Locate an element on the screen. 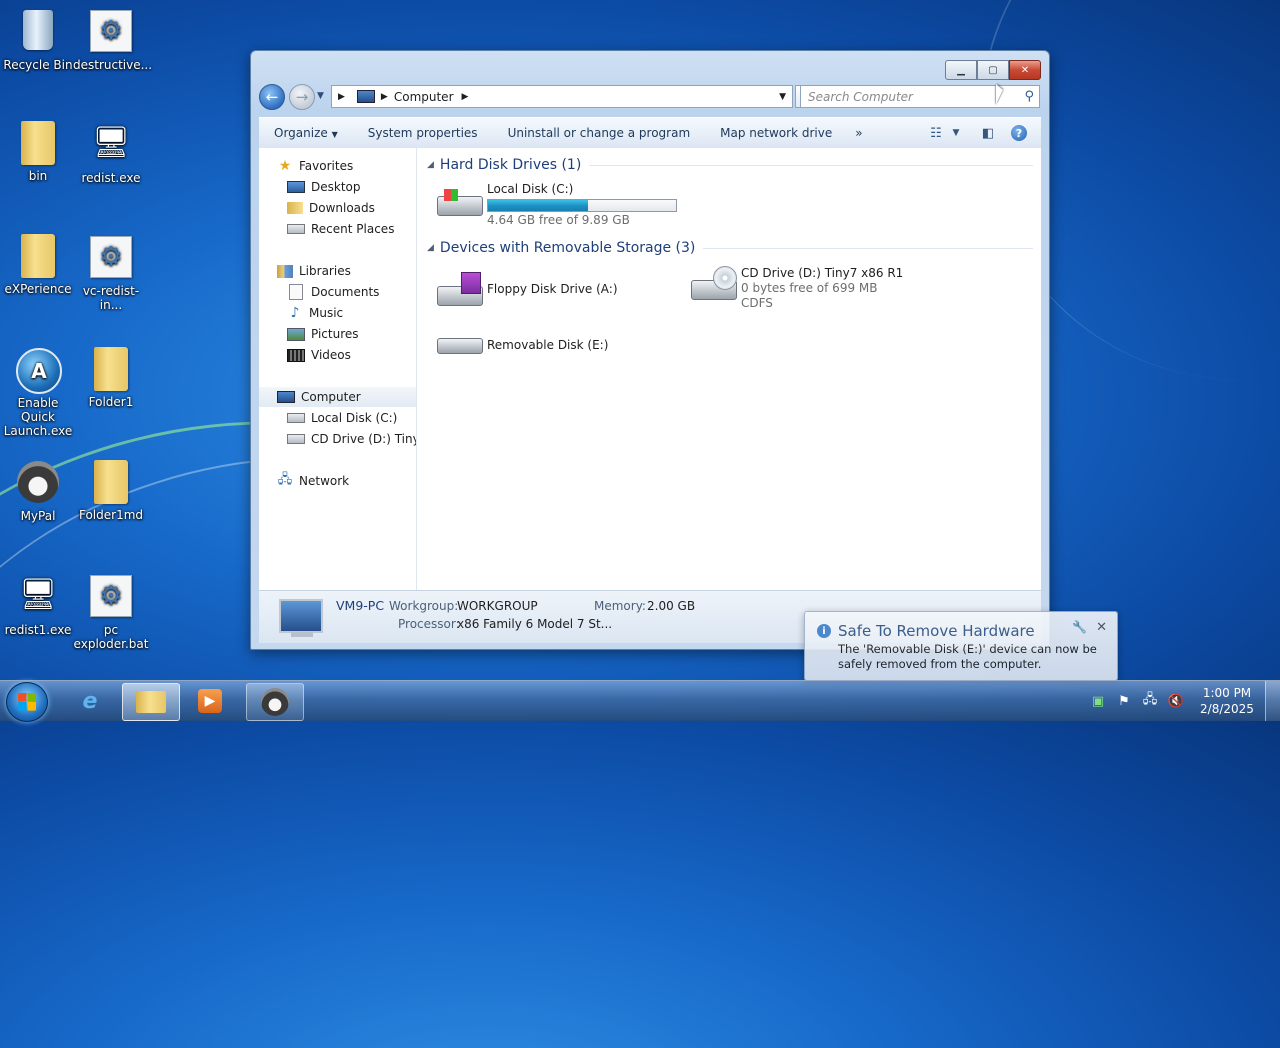 The width and height of the screenshot is (1280, 1048). notification-options-icon: 🔧 is located at coordinates (1079, 627).